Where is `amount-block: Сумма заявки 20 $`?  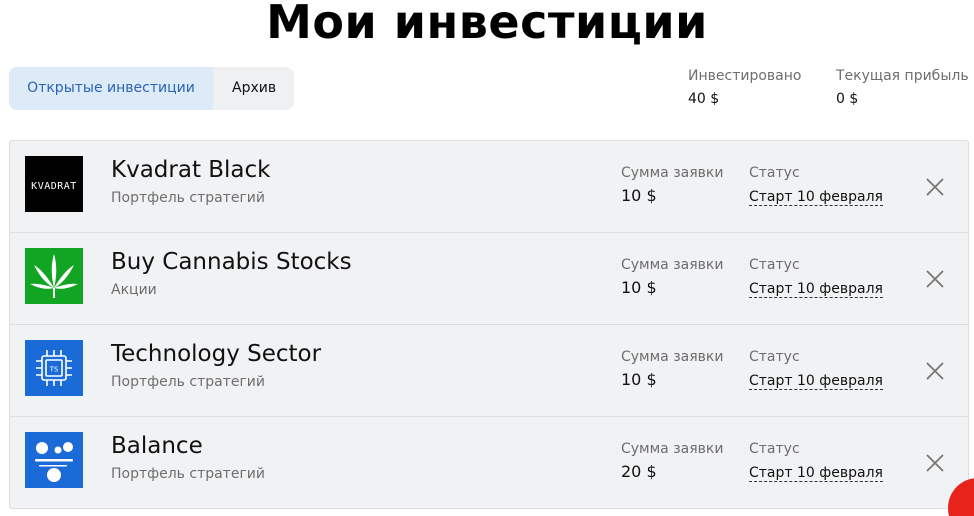
amount-block: Сумма заявки 20 $ is located at coordinates (672, 461).